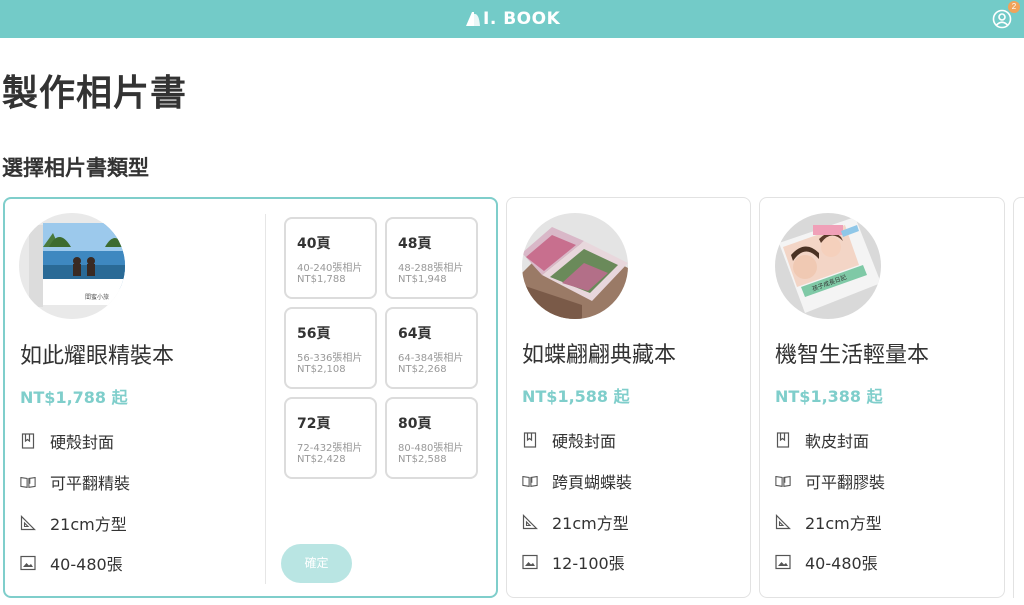  I want to click on notification-badge: 2, so click(1014, 7).